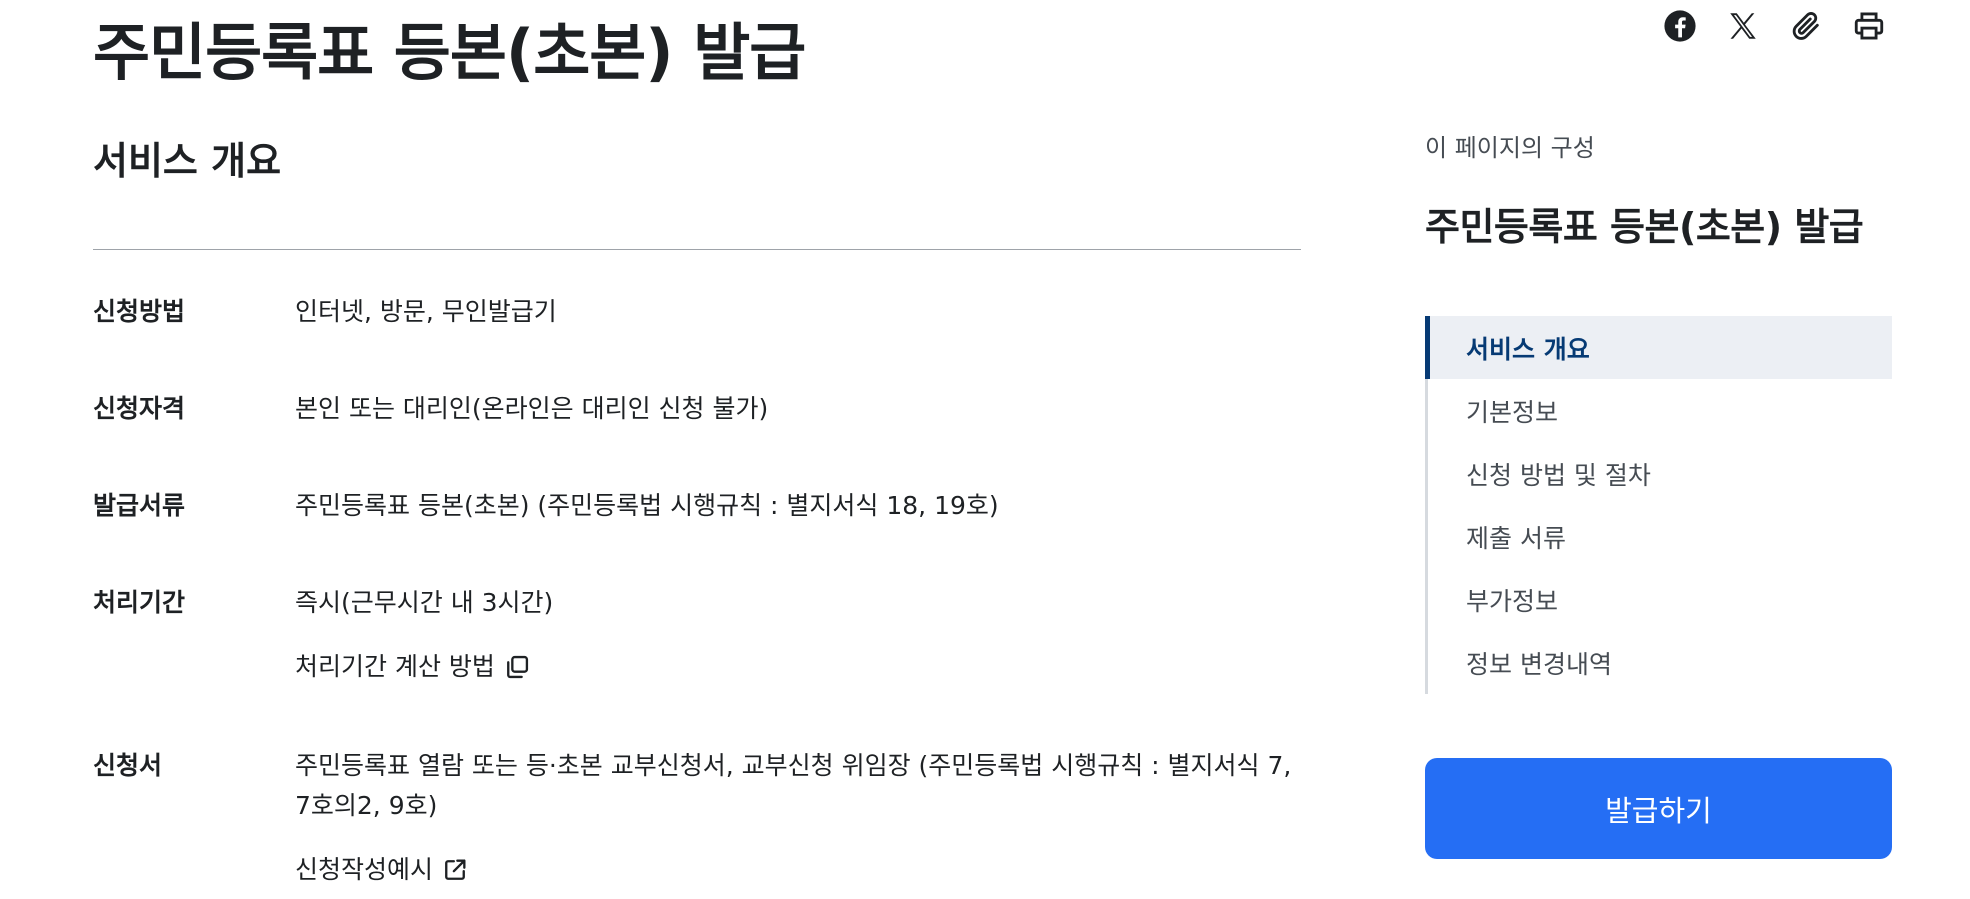 Image resolution: width=1970 pixels, height=899 pixels. What do you see at coordinates (1660, 473) in the screenshot?
I see `toc-item-application-method: 신청 방법 및 절차` at bounding box center [1660, 473].